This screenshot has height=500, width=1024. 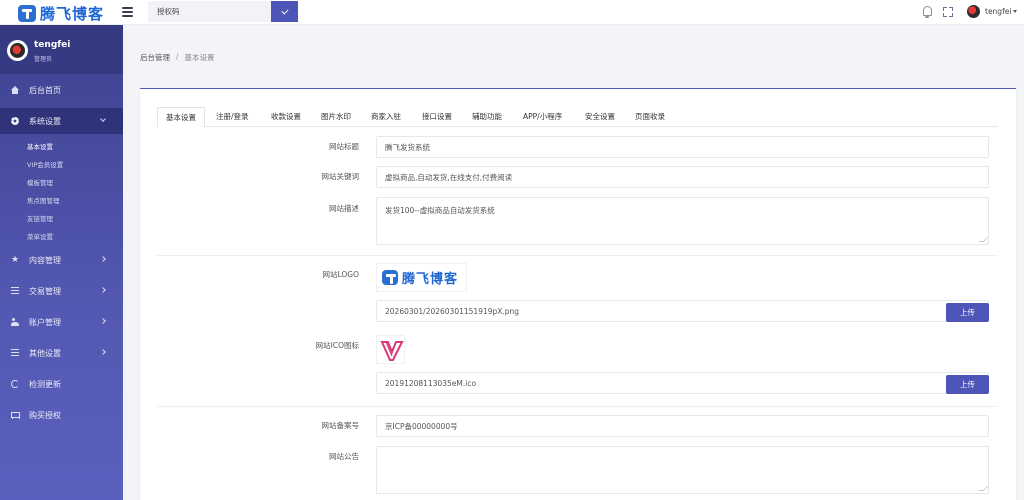 What do you see at coordinates (344, 456) in the screenshot?
I see `notice-label: 网站公告` at bounding box center [344, 456].